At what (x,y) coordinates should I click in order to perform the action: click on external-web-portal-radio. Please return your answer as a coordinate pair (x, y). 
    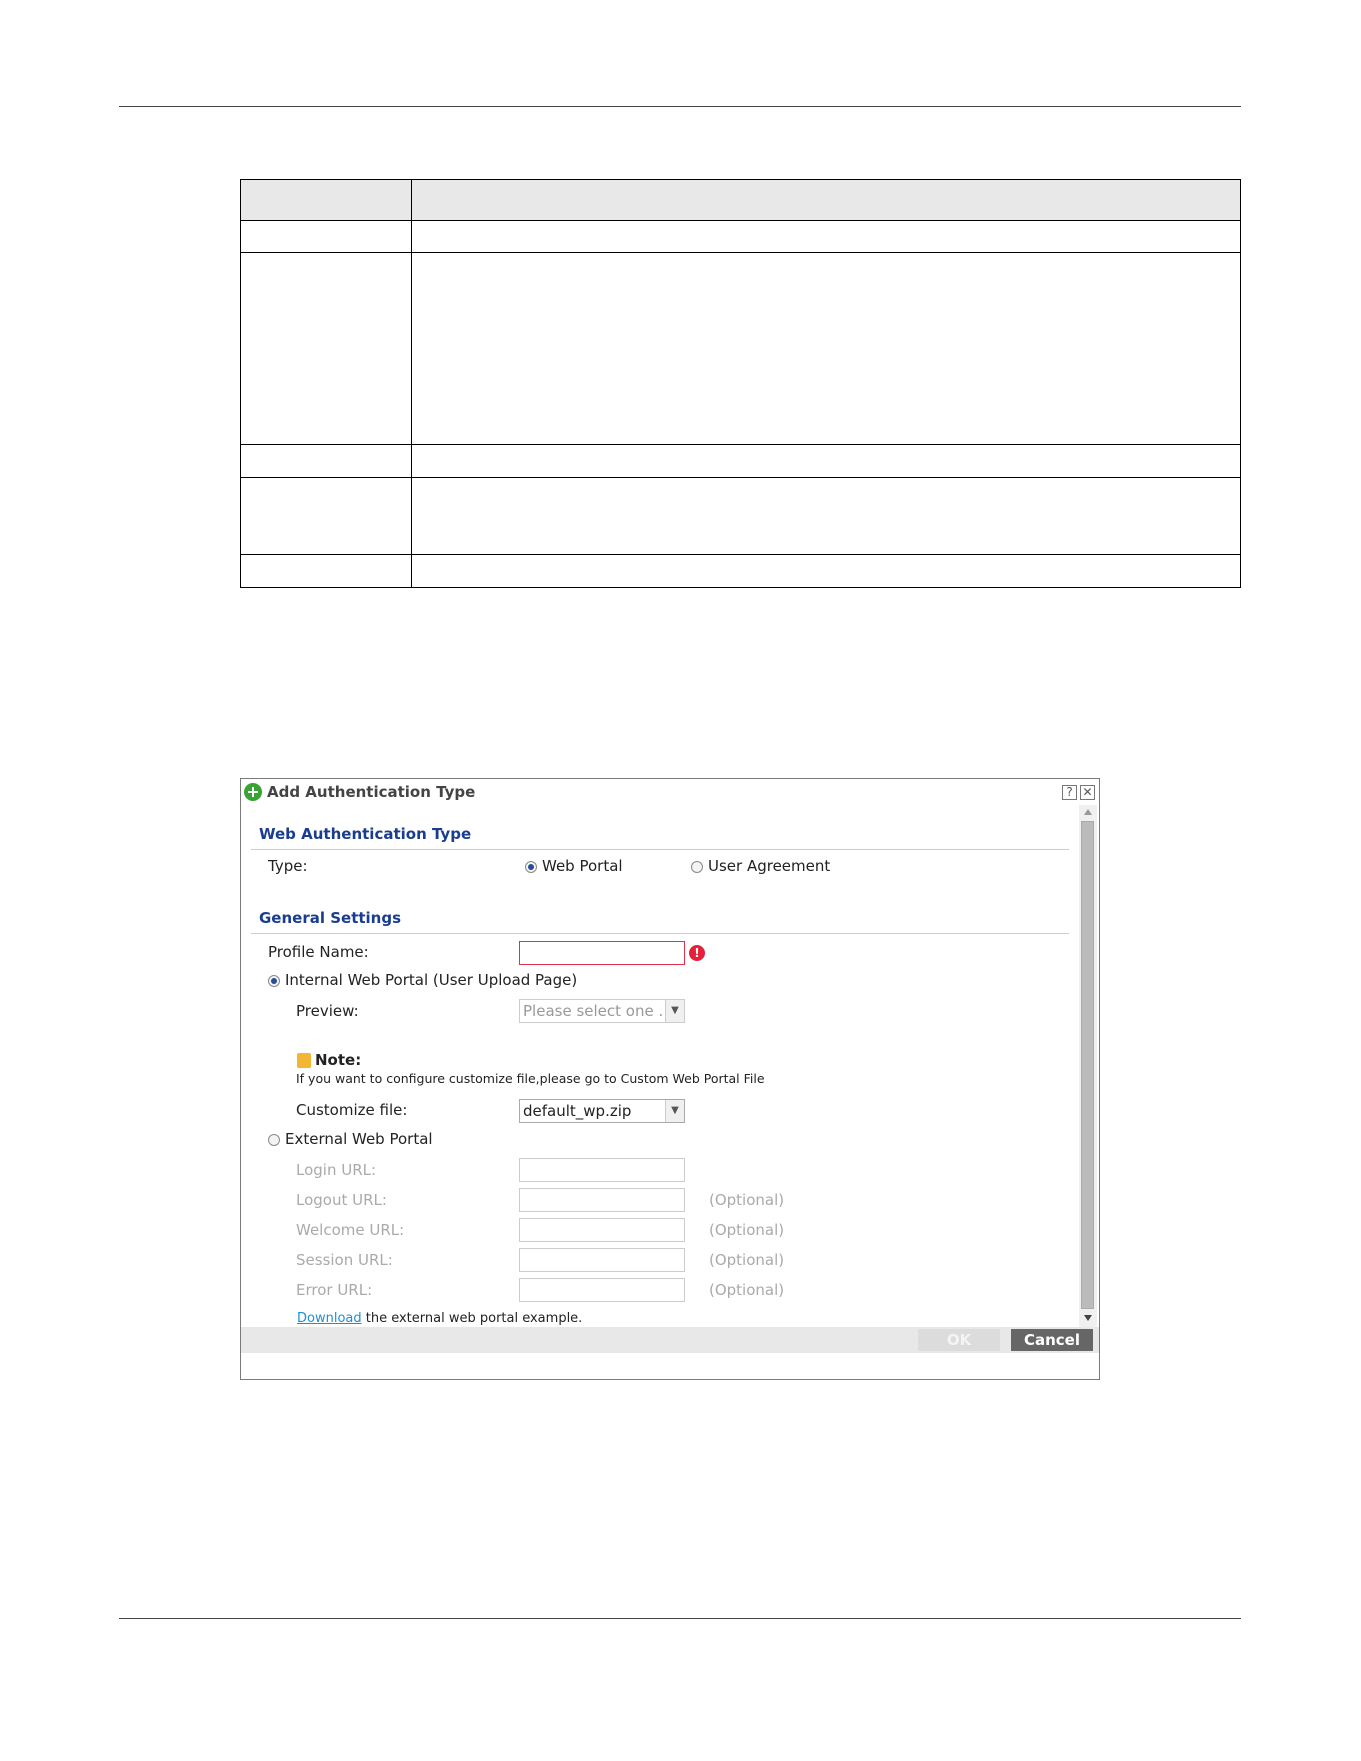
    Looking at the image, I should click on (274, 1140).